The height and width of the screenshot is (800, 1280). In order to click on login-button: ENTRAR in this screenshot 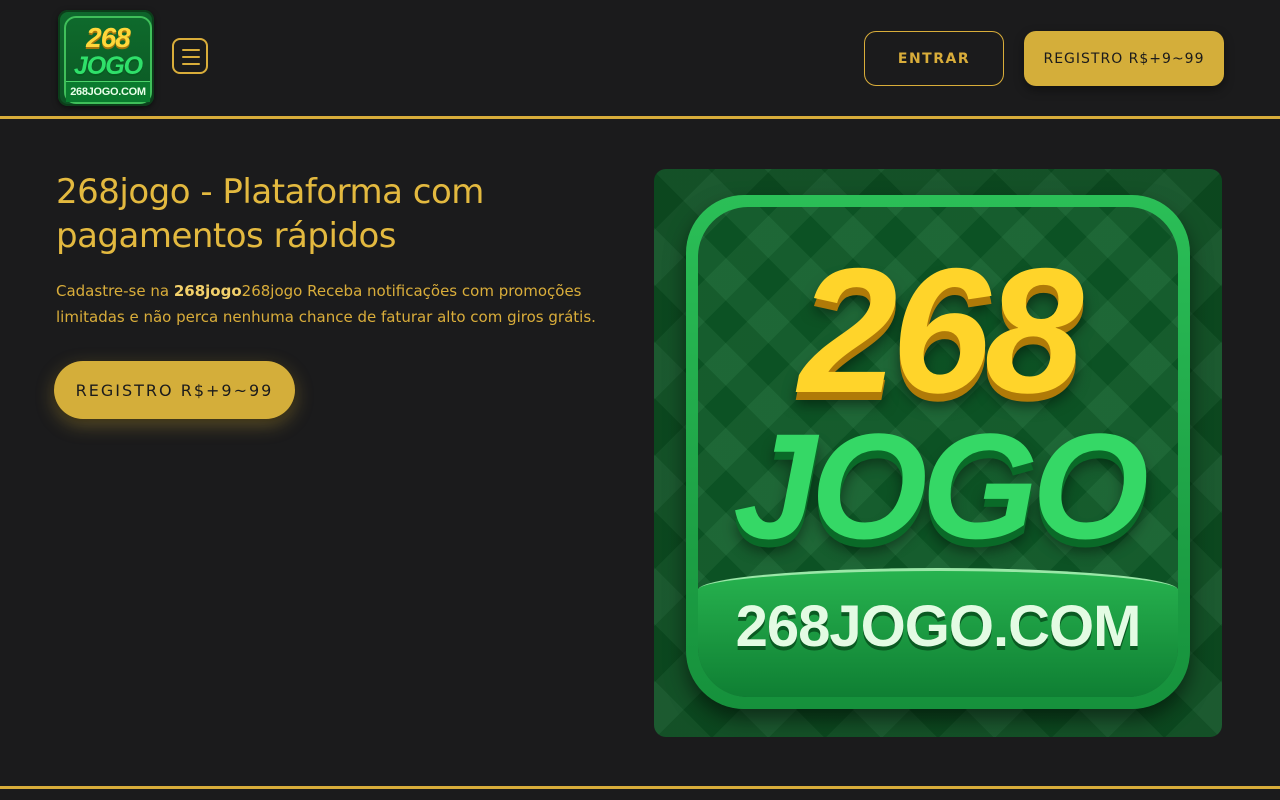, I will do `click(934, 58)`.